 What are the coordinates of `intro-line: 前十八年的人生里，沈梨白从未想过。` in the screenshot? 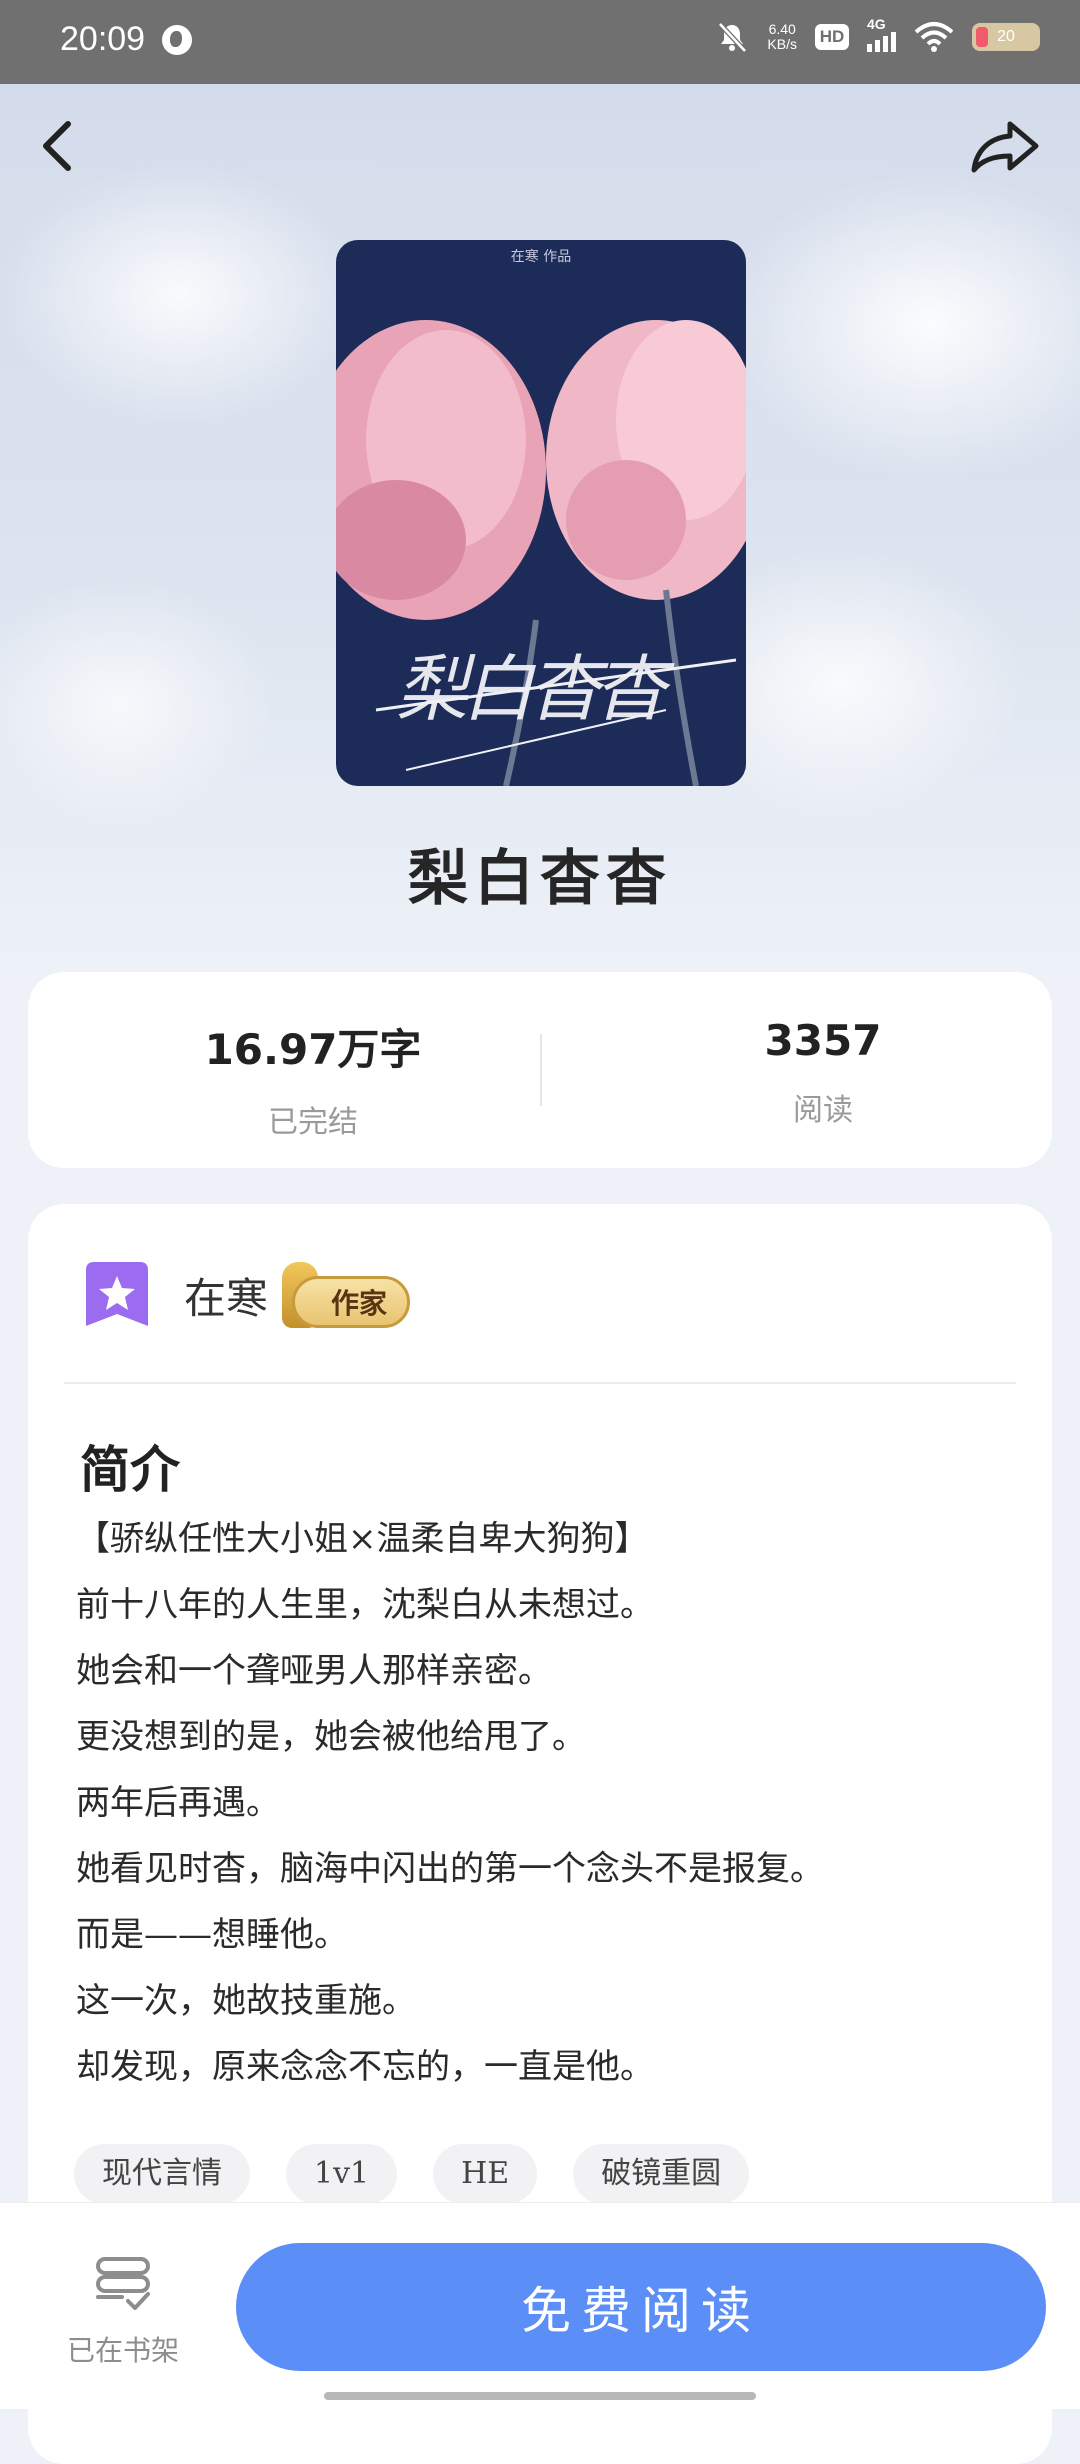 It's located at (365, 1605).